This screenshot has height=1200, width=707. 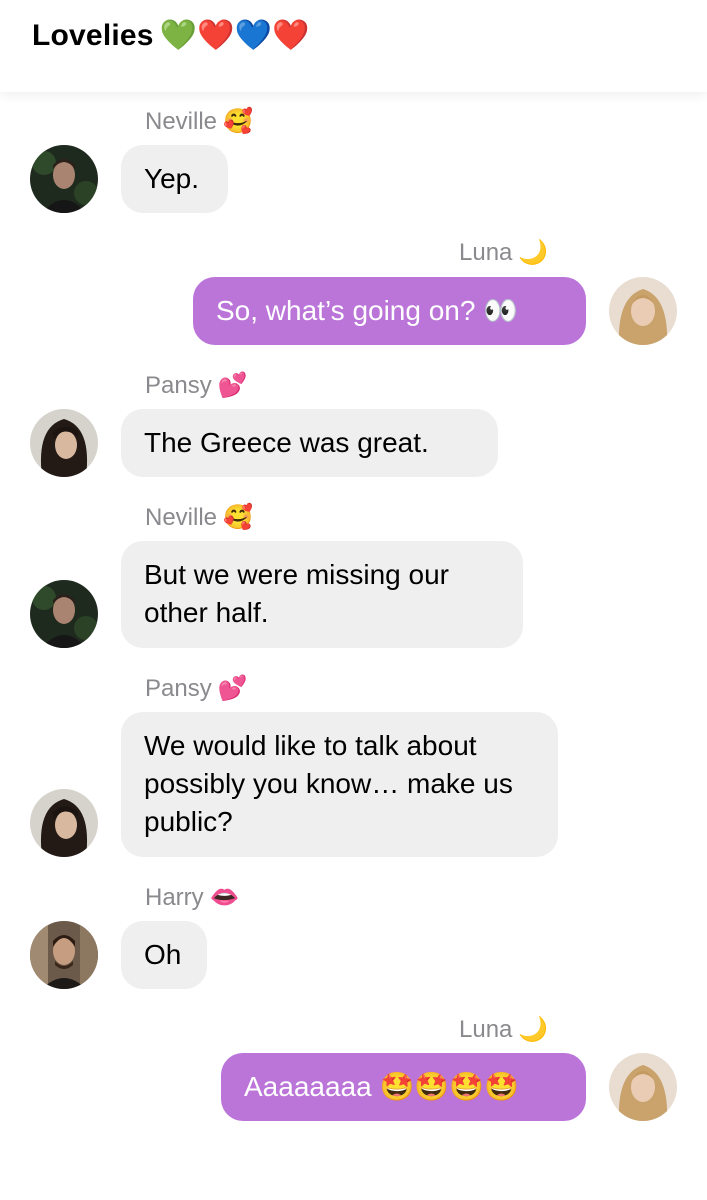 What do you see at coordinates (367, 310) in the screenshot?
I see `message-text: So, what’s going on? 👀` at bounding box center [367, 310].